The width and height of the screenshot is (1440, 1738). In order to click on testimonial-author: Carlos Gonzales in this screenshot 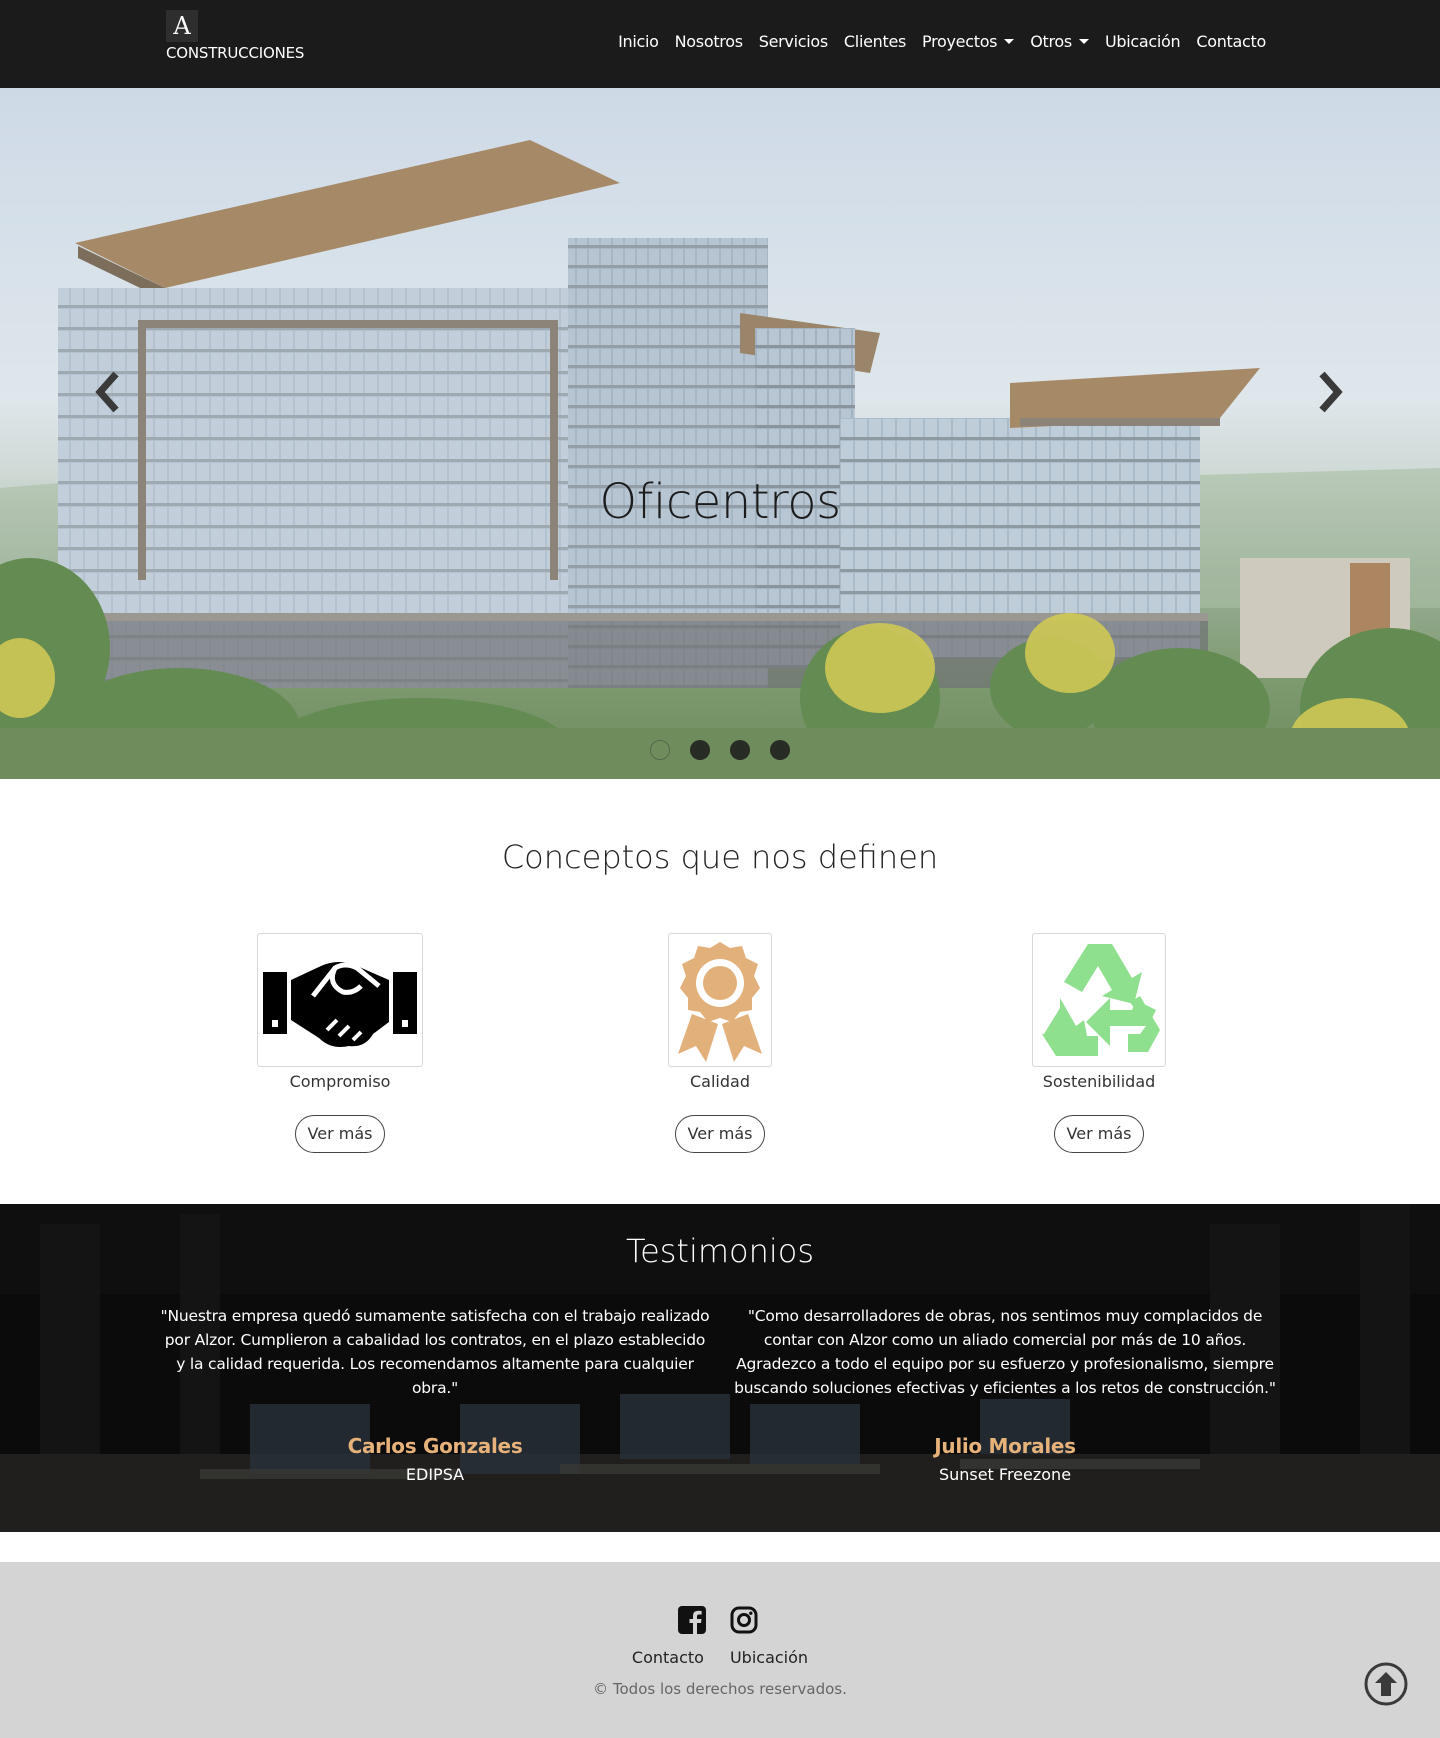, I will do `click(435, 1446)`.